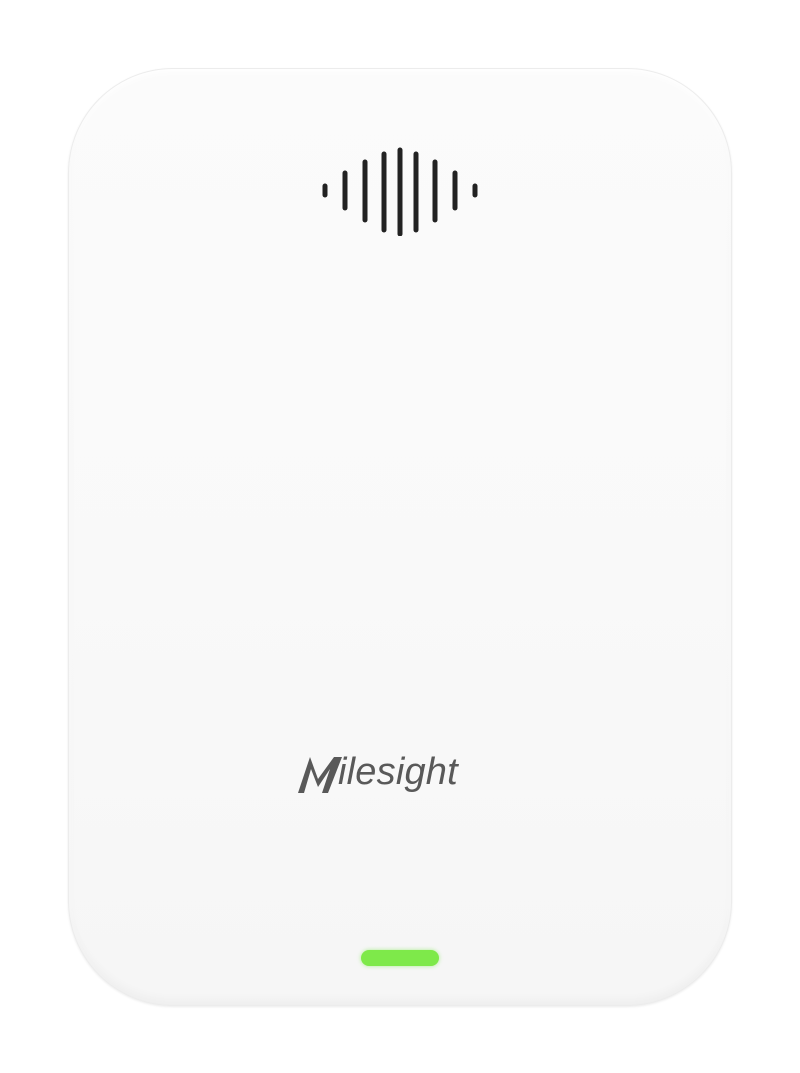 Image resolution: width=800 pixels, height=1073 pixels. What do you see at coordinates (400, 958) in the screenshot?
I see `status-led-indicator` at bounding box center [400, 958].